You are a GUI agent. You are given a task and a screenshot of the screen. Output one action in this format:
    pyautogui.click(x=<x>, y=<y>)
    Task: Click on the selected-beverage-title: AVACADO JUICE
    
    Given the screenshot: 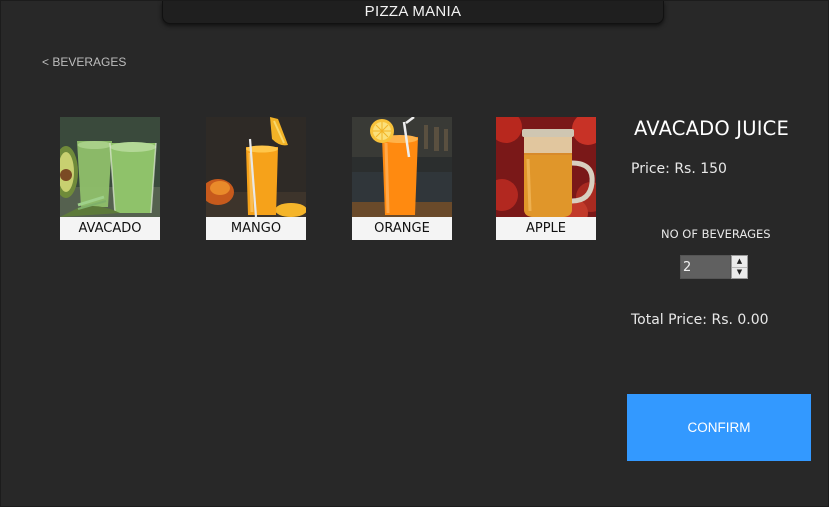 What is the action you would take?
    pyautogui.click(x=712, y=128)
    